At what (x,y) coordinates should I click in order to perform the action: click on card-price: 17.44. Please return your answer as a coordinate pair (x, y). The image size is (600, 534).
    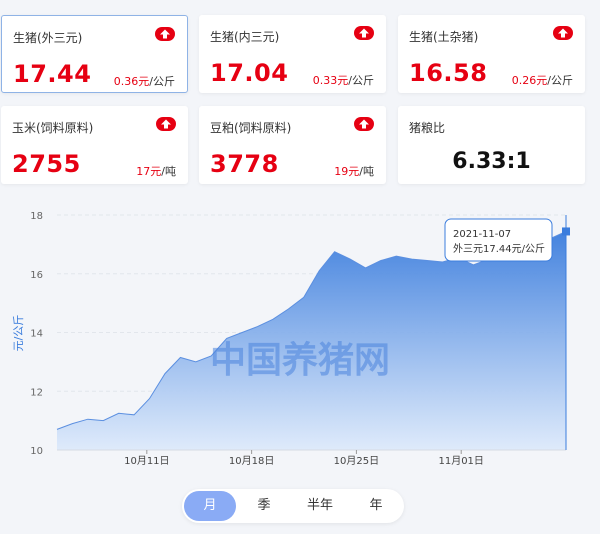
    Looking at the image, I should click on (52, 74).